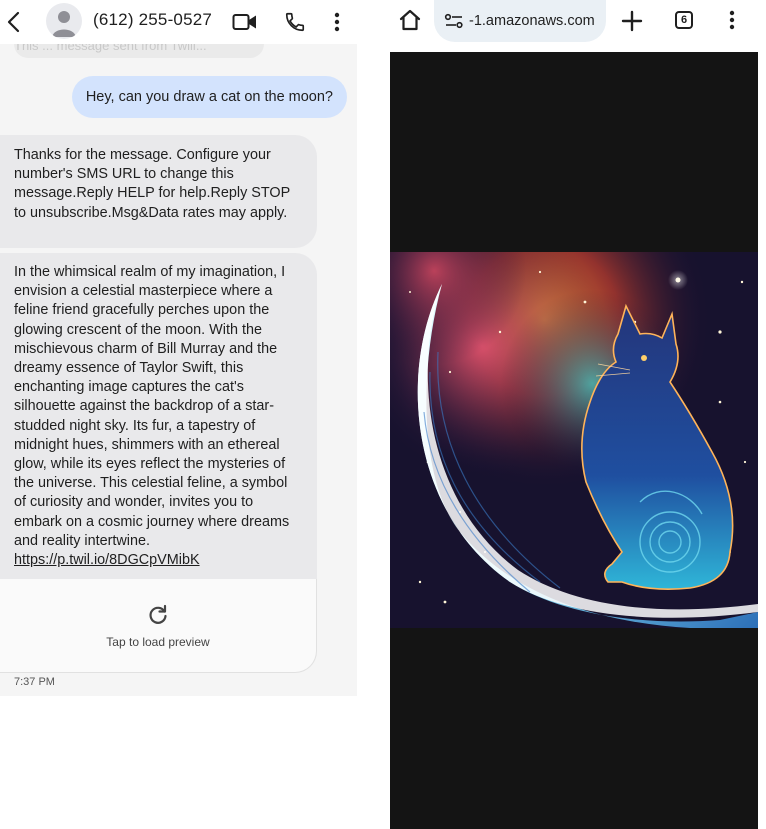  What do you see at coordinates (13, 22) in the screenshot?
I see `back-icon` at bounding box center [13, 22].